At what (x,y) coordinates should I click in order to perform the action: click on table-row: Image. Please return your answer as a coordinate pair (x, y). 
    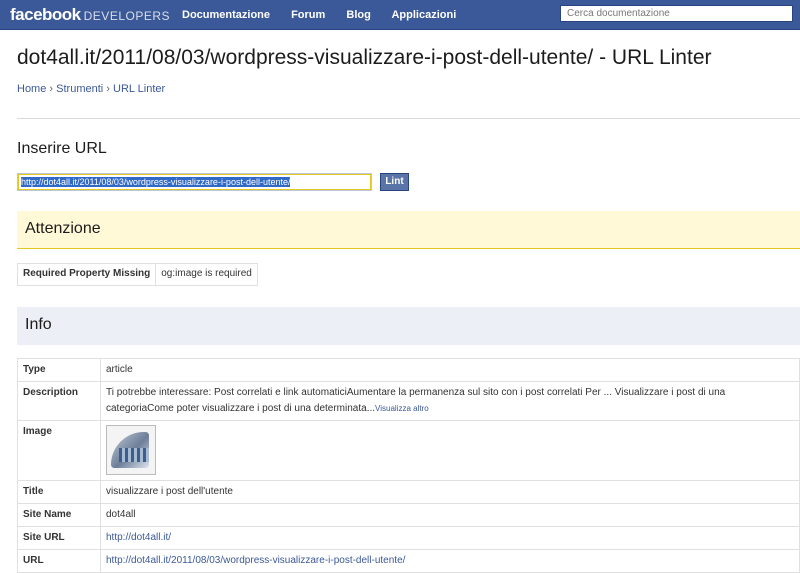
    Looking at the image, I should click on (408, 450).